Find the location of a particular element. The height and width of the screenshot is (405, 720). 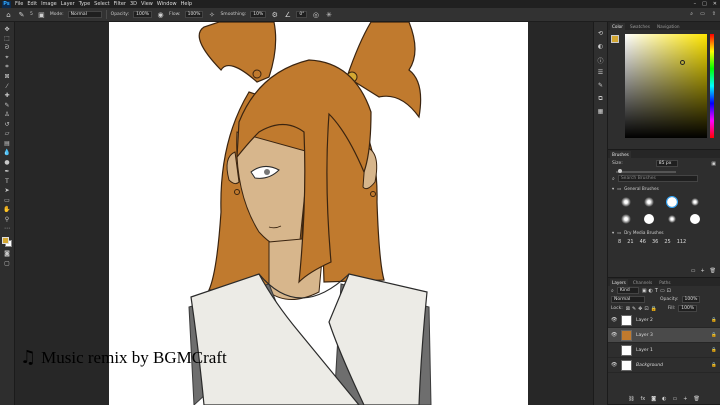

tab-color: Color is located at coordinates (617, 26).